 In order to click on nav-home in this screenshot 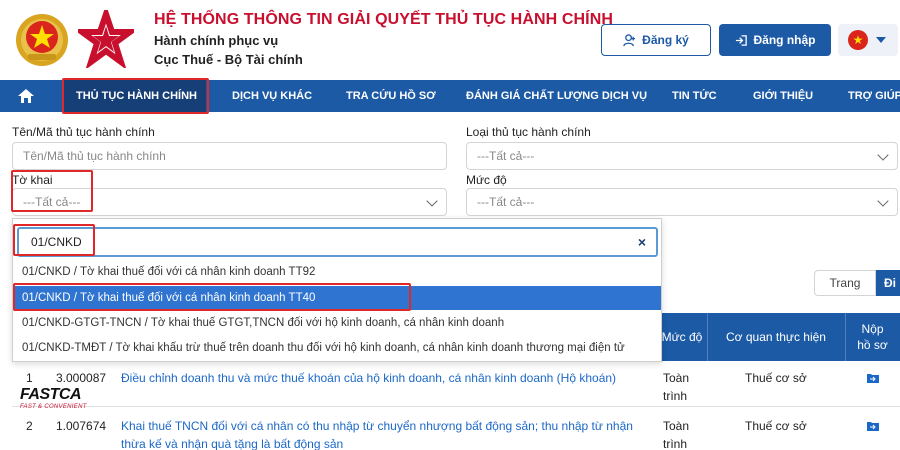, I will do `click(26, 96)`.